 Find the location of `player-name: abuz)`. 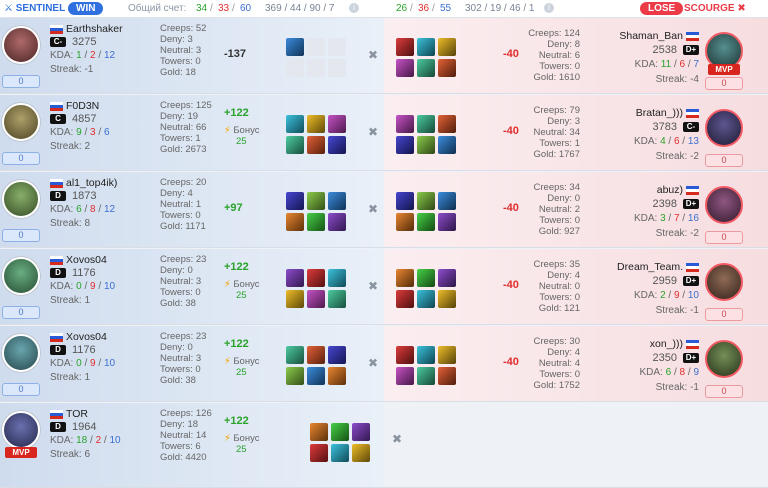

player-name: abuz) is located at coordinates (670, 190).